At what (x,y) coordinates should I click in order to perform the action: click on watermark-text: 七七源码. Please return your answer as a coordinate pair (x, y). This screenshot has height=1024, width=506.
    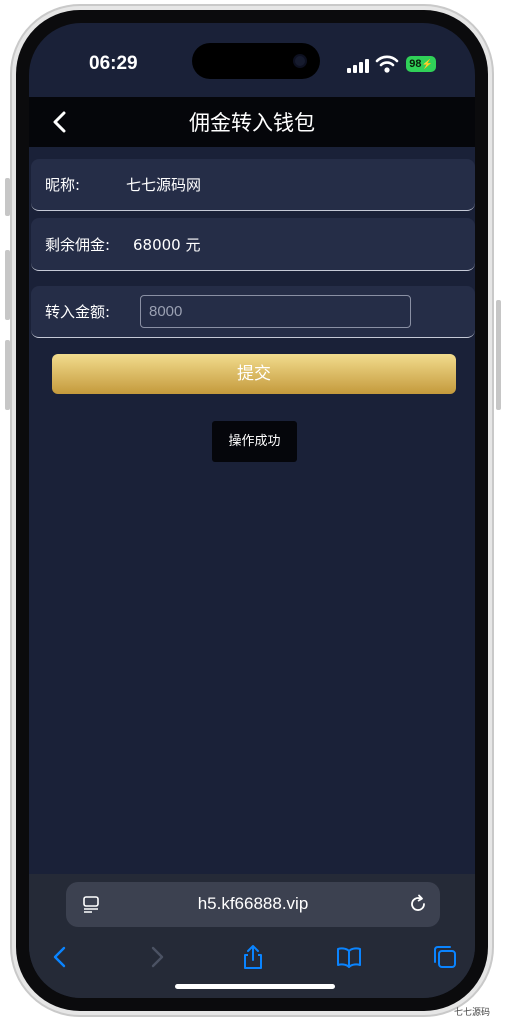
    Looking at the image, I should click on (471, 1013).